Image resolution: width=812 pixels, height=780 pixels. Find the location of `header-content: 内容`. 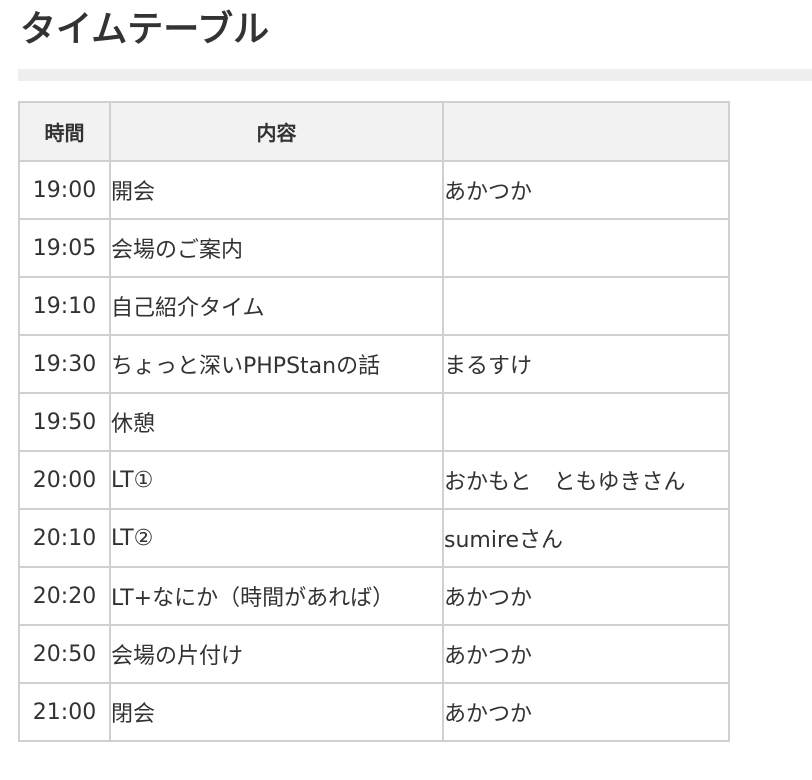

header-content: 内容 is located at coordinates (276, 131).